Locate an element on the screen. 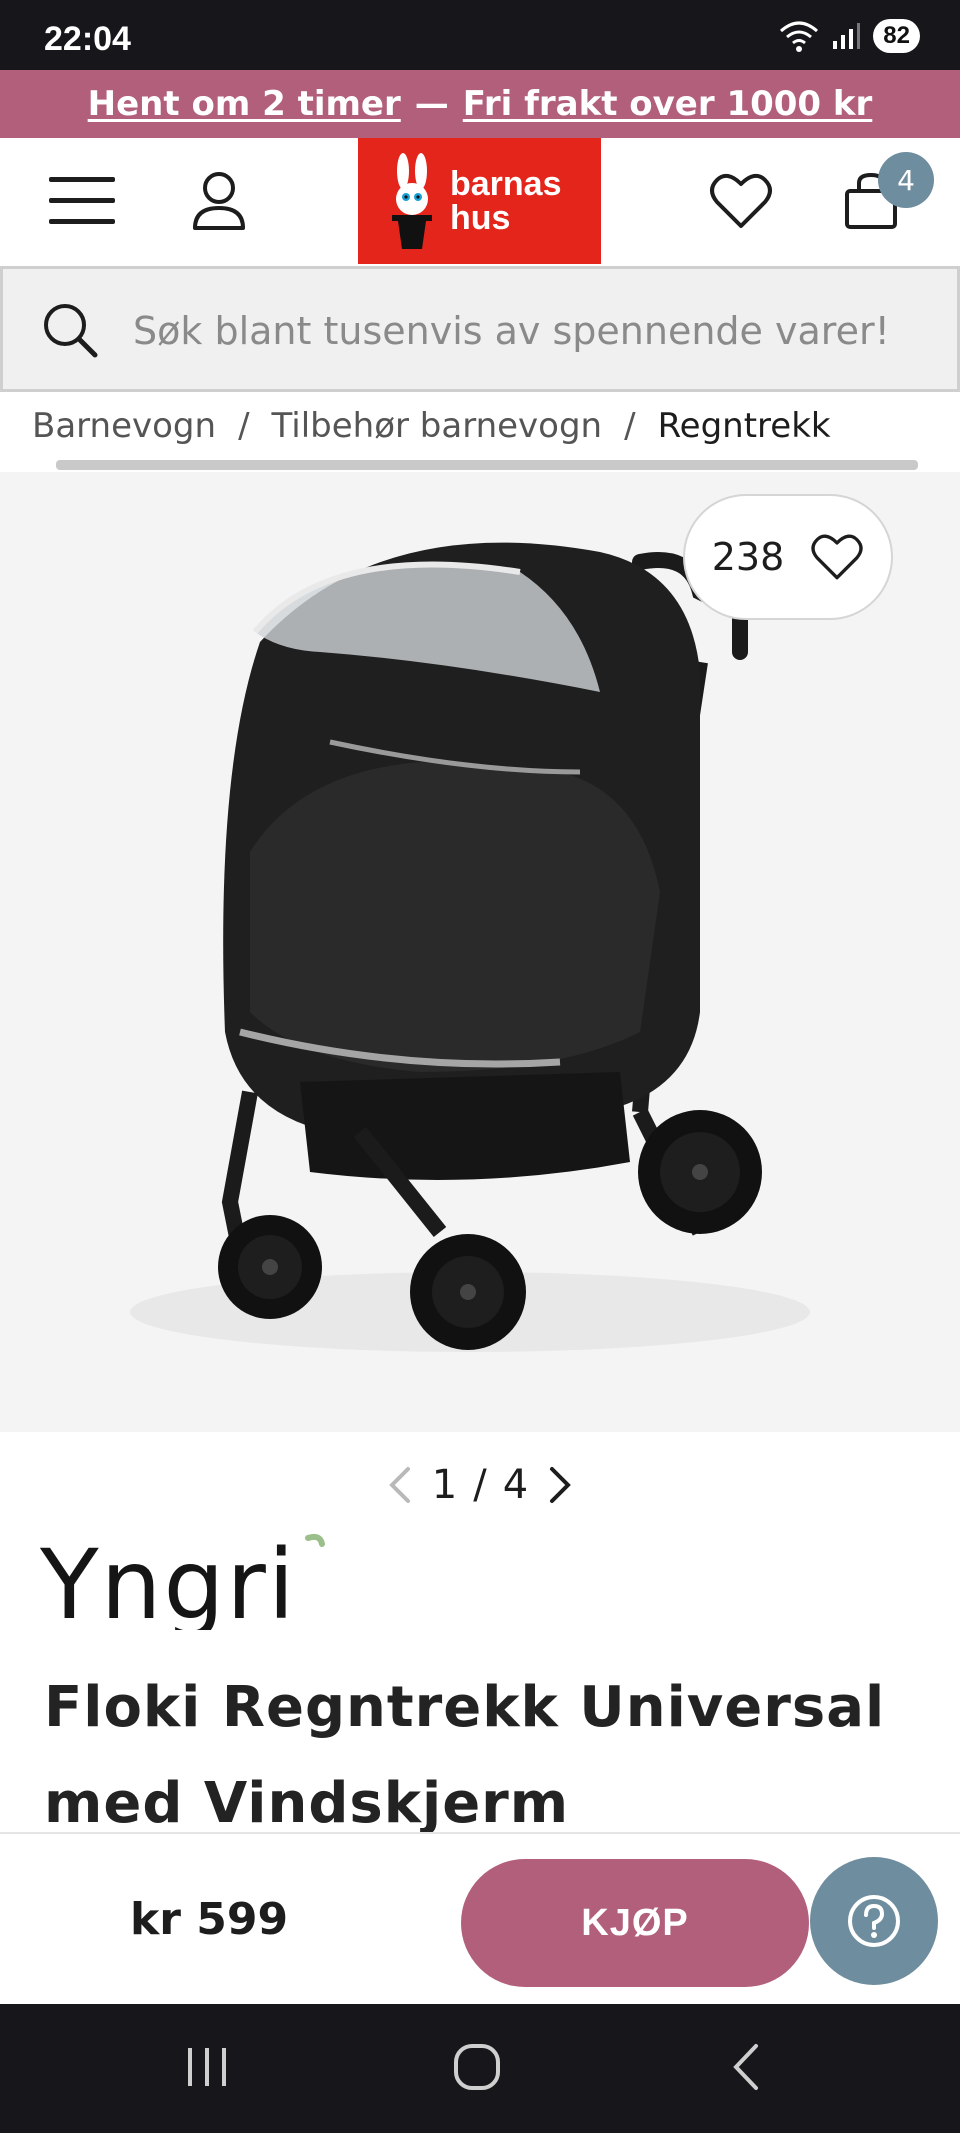 The height and width of the screenshot is (2133, 960). status-icons: 82 is located at coordinates (849, 36).